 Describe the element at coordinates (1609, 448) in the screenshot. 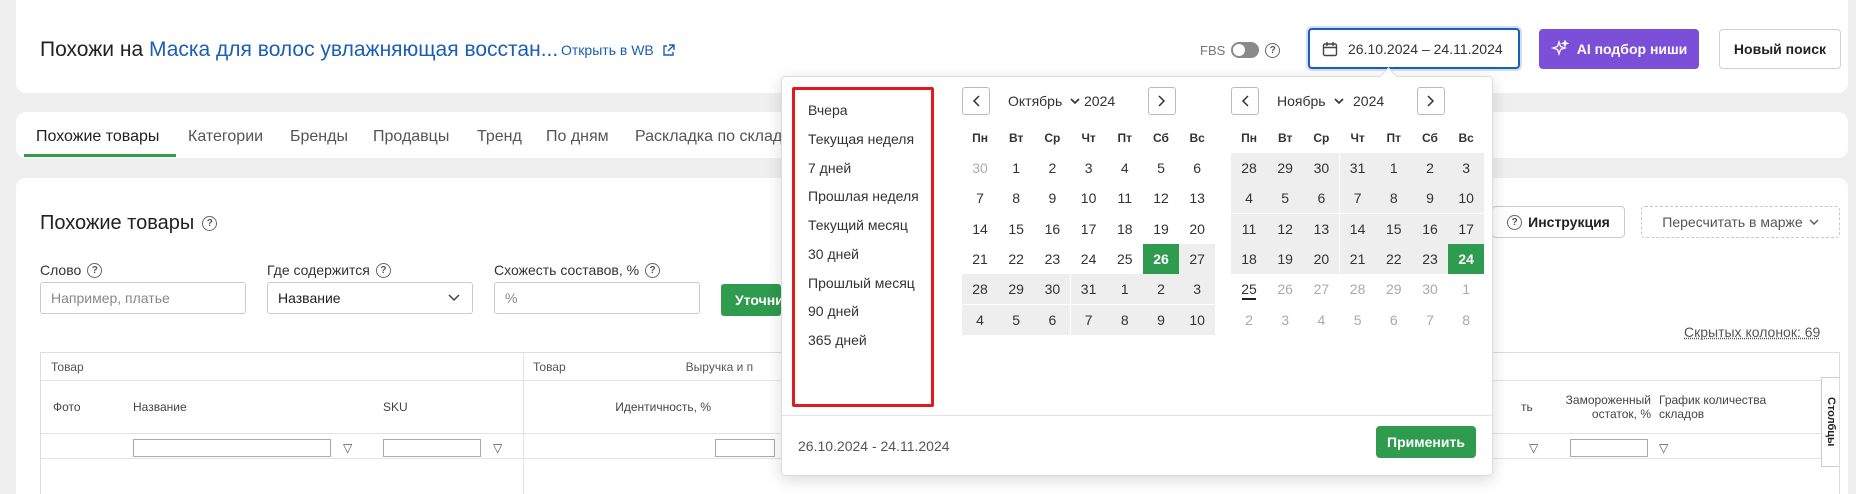

I see `frozen-filter-input` at that location.